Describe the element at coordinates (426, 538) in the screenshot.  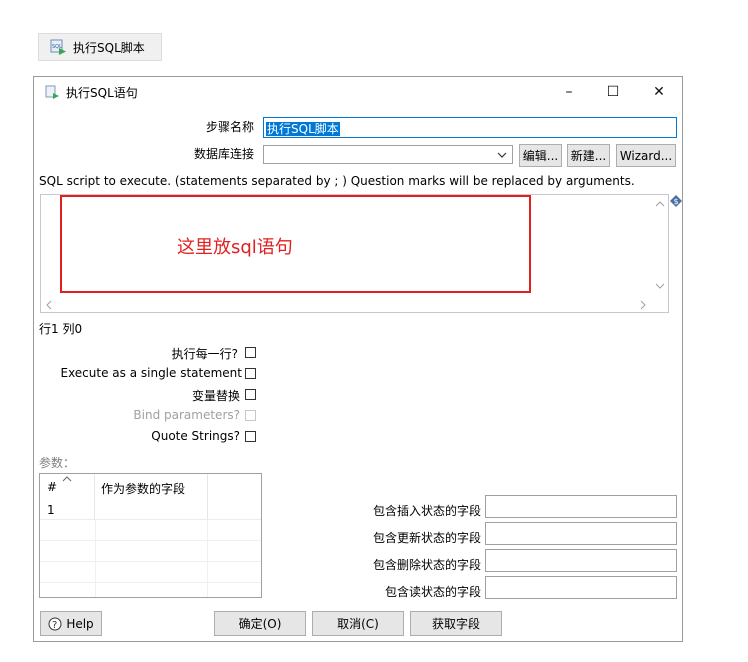
I see `update-status-label: 包含更新状态的字段` at that location.